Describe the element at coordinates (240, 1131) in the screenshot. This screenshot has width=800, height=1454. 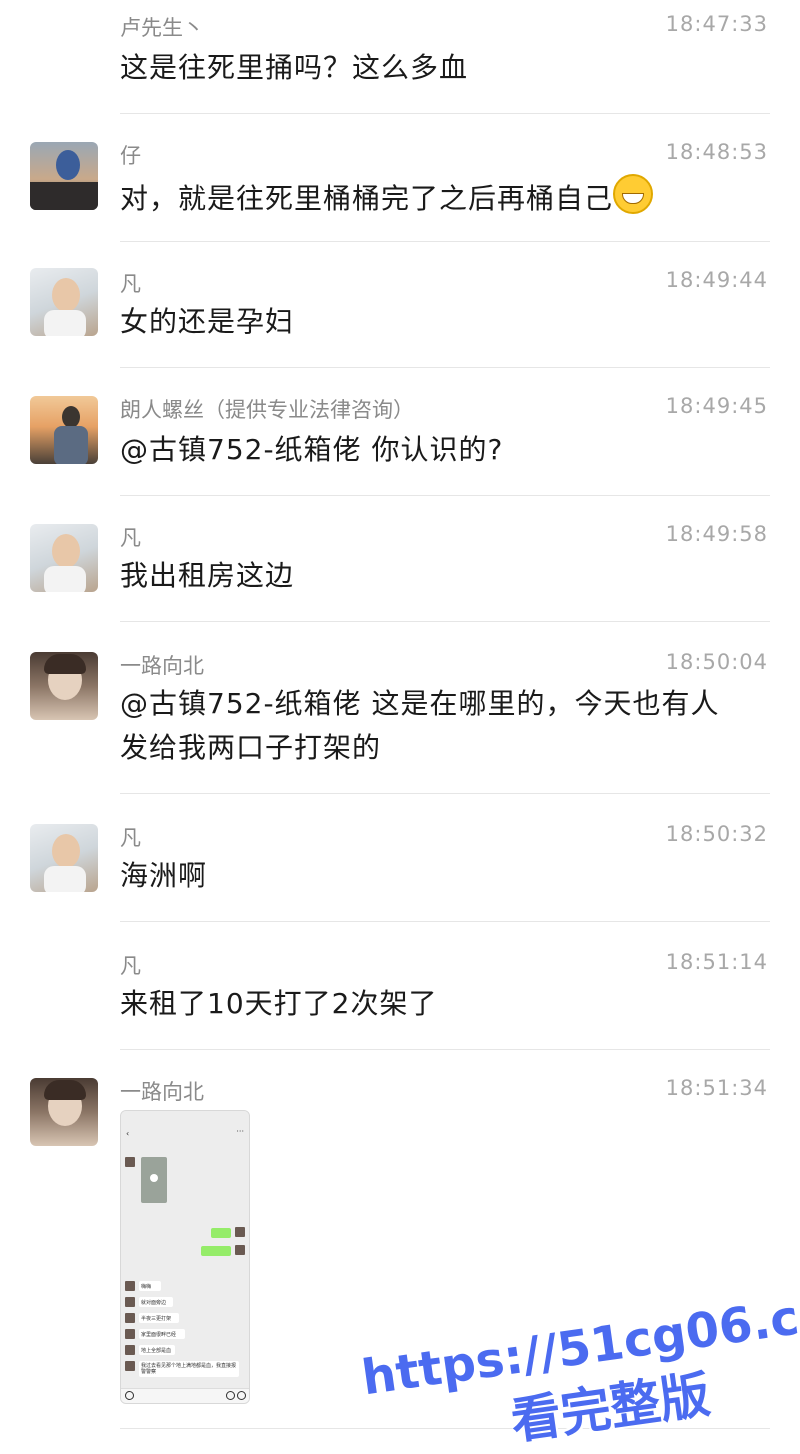
I see `more-icon: ···` at that location.